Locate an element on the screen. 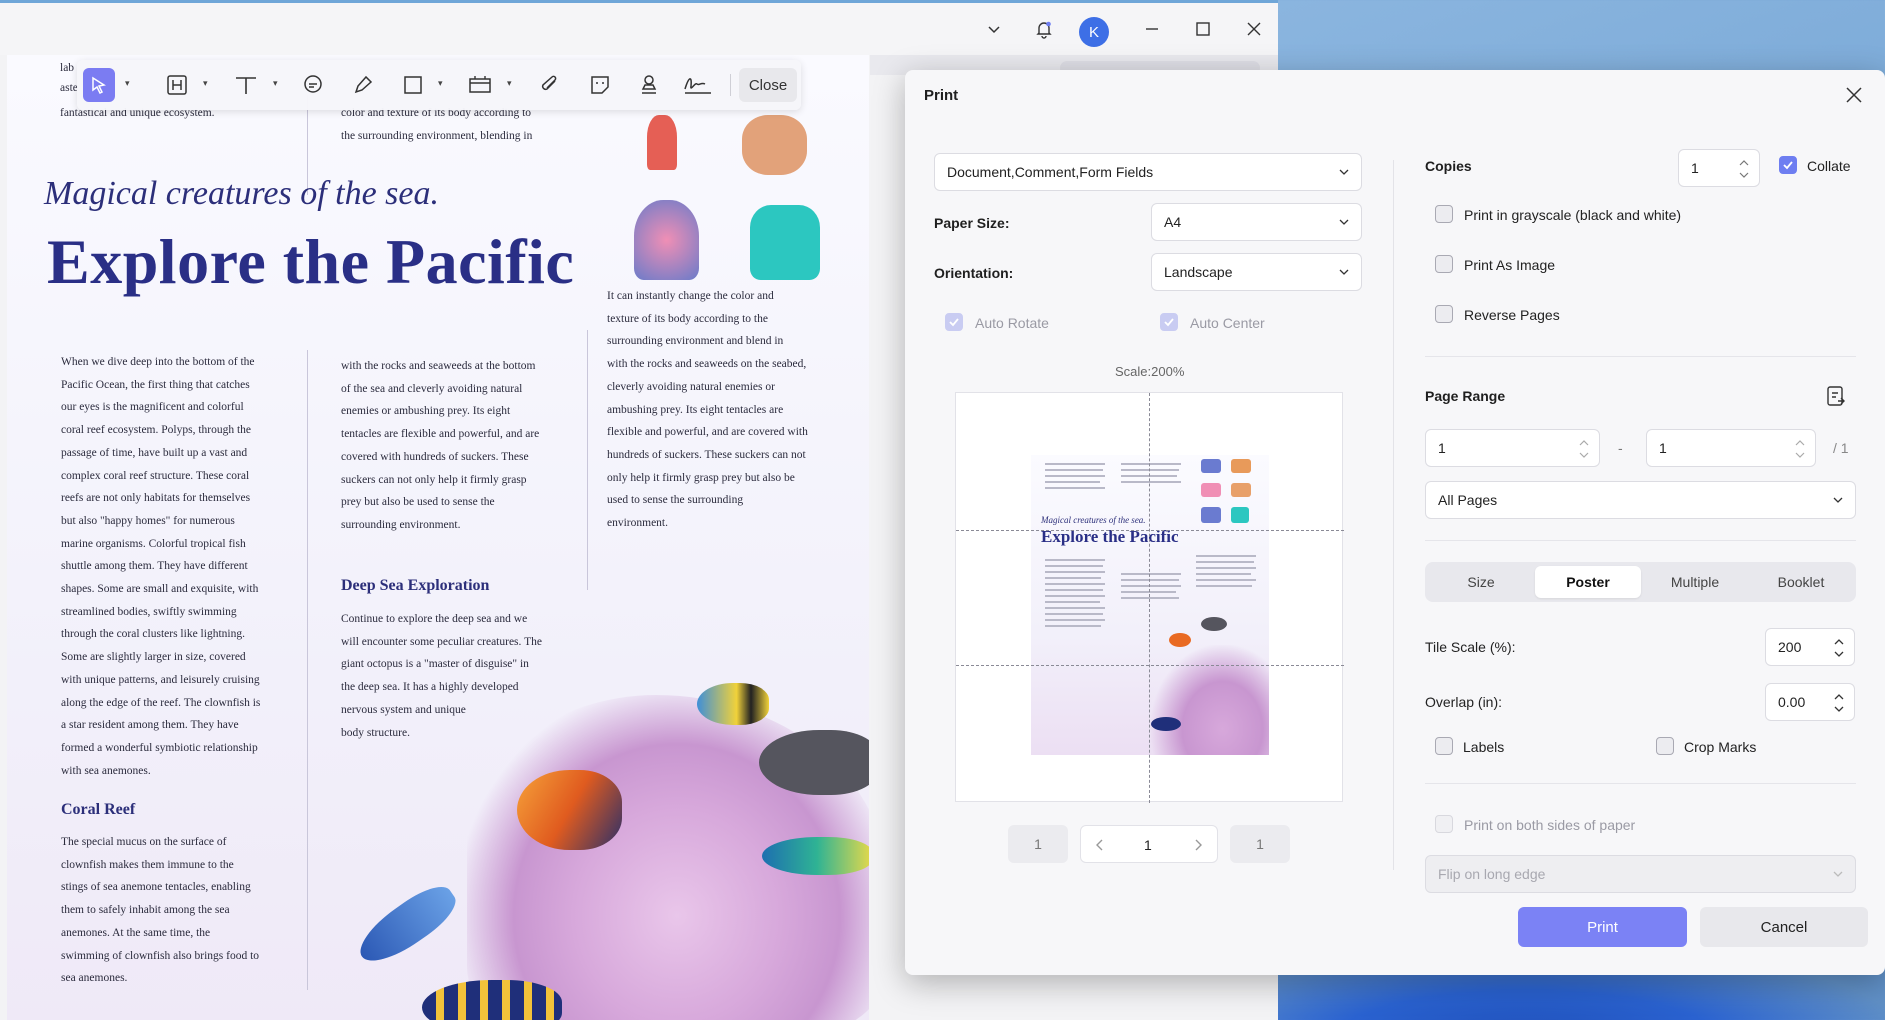 The width and height of the screenshot is (1885, 1020). both-sides-label: Print on both sides of paper is located at coordinates (1550, 825).